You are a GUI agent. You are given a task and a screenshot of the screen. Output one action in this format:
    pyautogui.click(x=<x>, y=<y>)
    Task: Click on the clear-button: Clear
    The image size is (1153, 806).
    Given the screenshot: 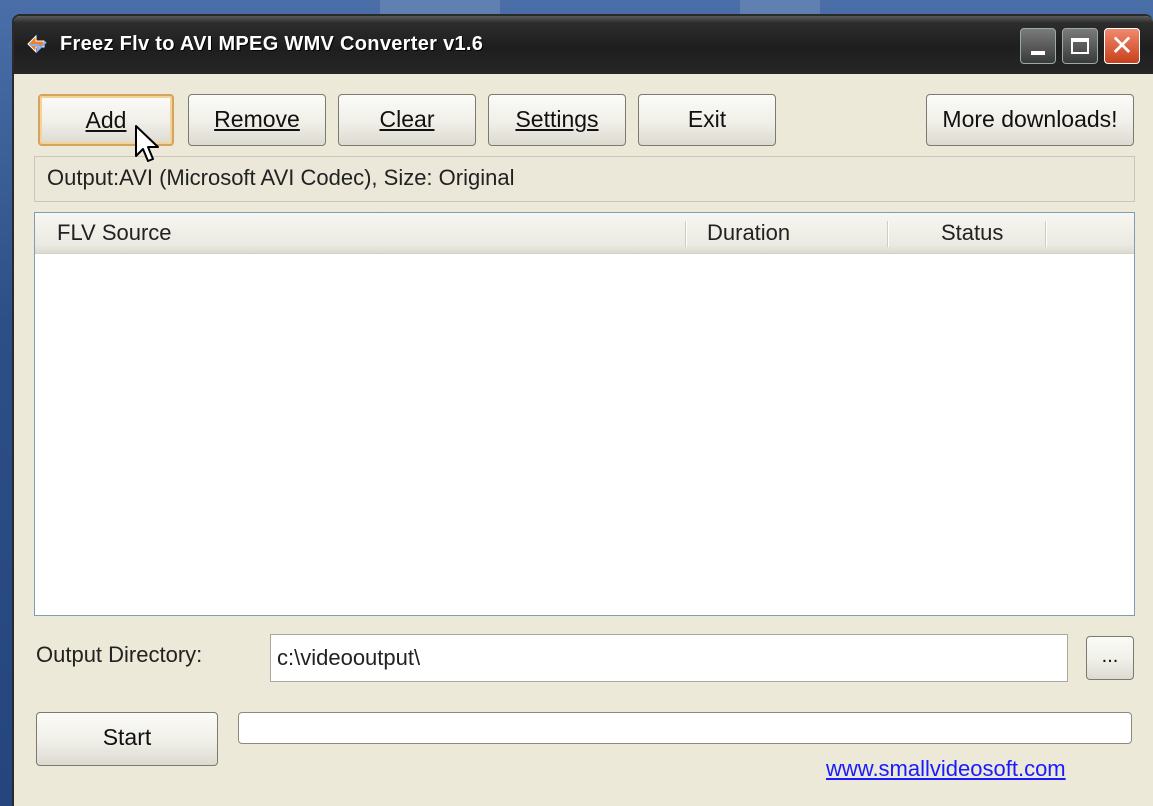 What is the action you would take?
    pyautogui.click(x=407, y=120)
    